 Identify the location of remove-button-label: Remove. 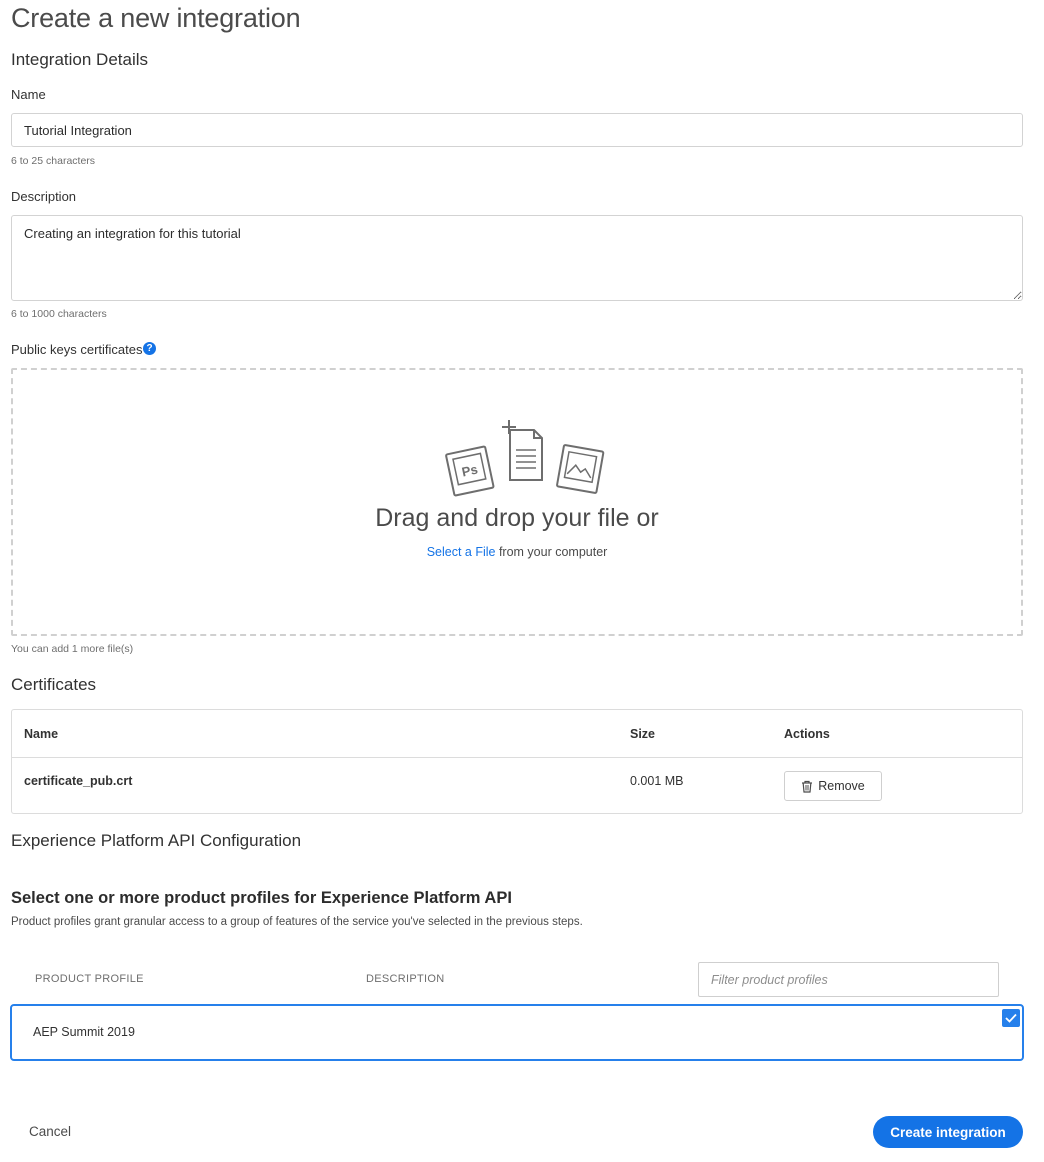
(841, 786).